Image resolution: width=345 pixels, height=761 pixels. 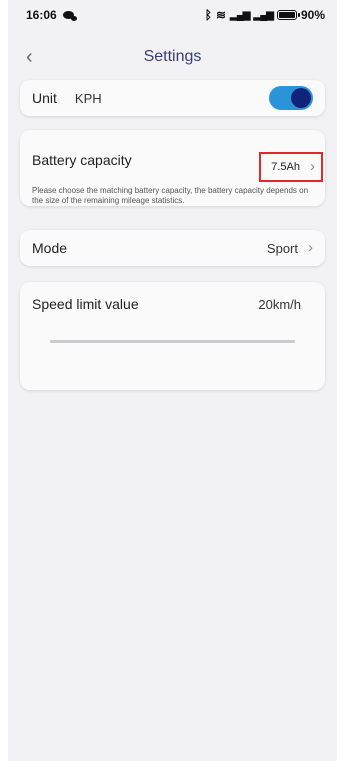 I want to click on status-time: 16:06, so click(x=41, y=15).